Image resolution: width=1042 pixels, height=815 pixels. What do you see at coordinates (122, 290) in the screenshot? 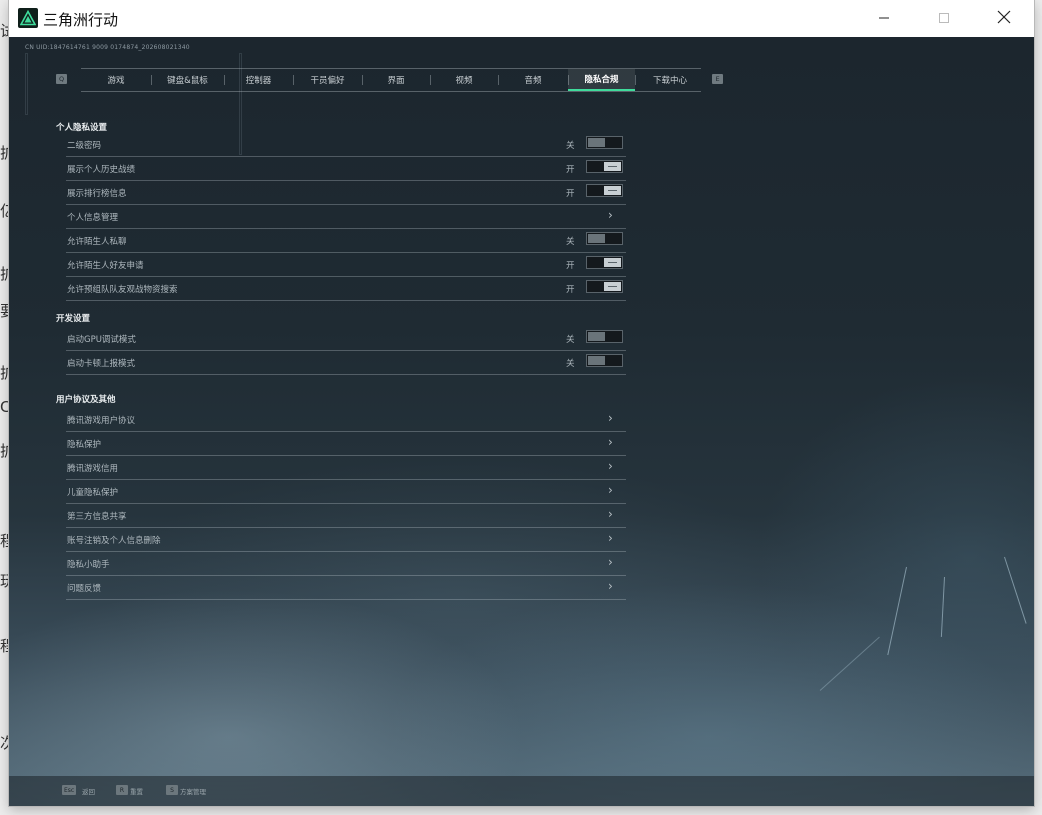
I see `setting-label: 允许预组队队友观战物资搜索` at bounding box center [122, 290].